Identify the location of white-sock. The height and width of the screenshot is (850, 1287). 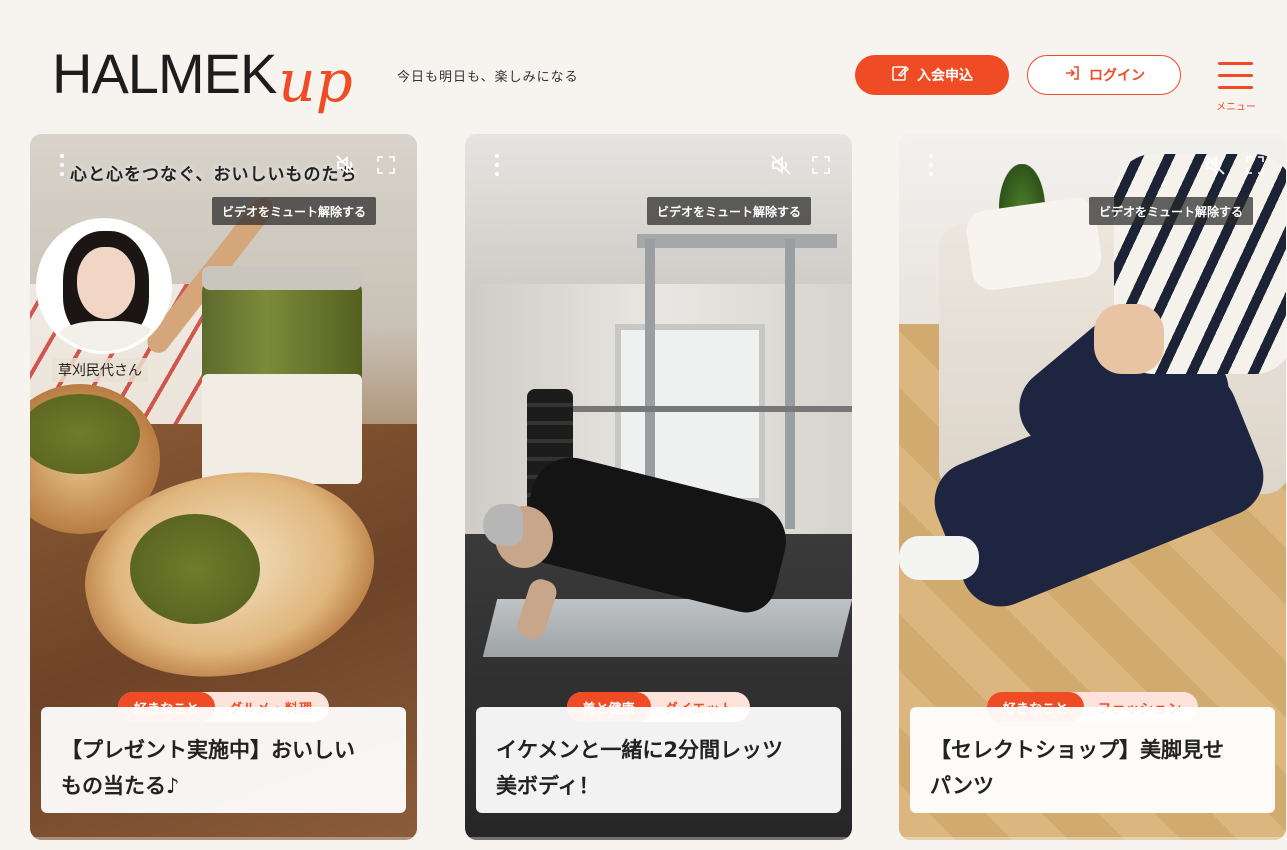
(939, 558).